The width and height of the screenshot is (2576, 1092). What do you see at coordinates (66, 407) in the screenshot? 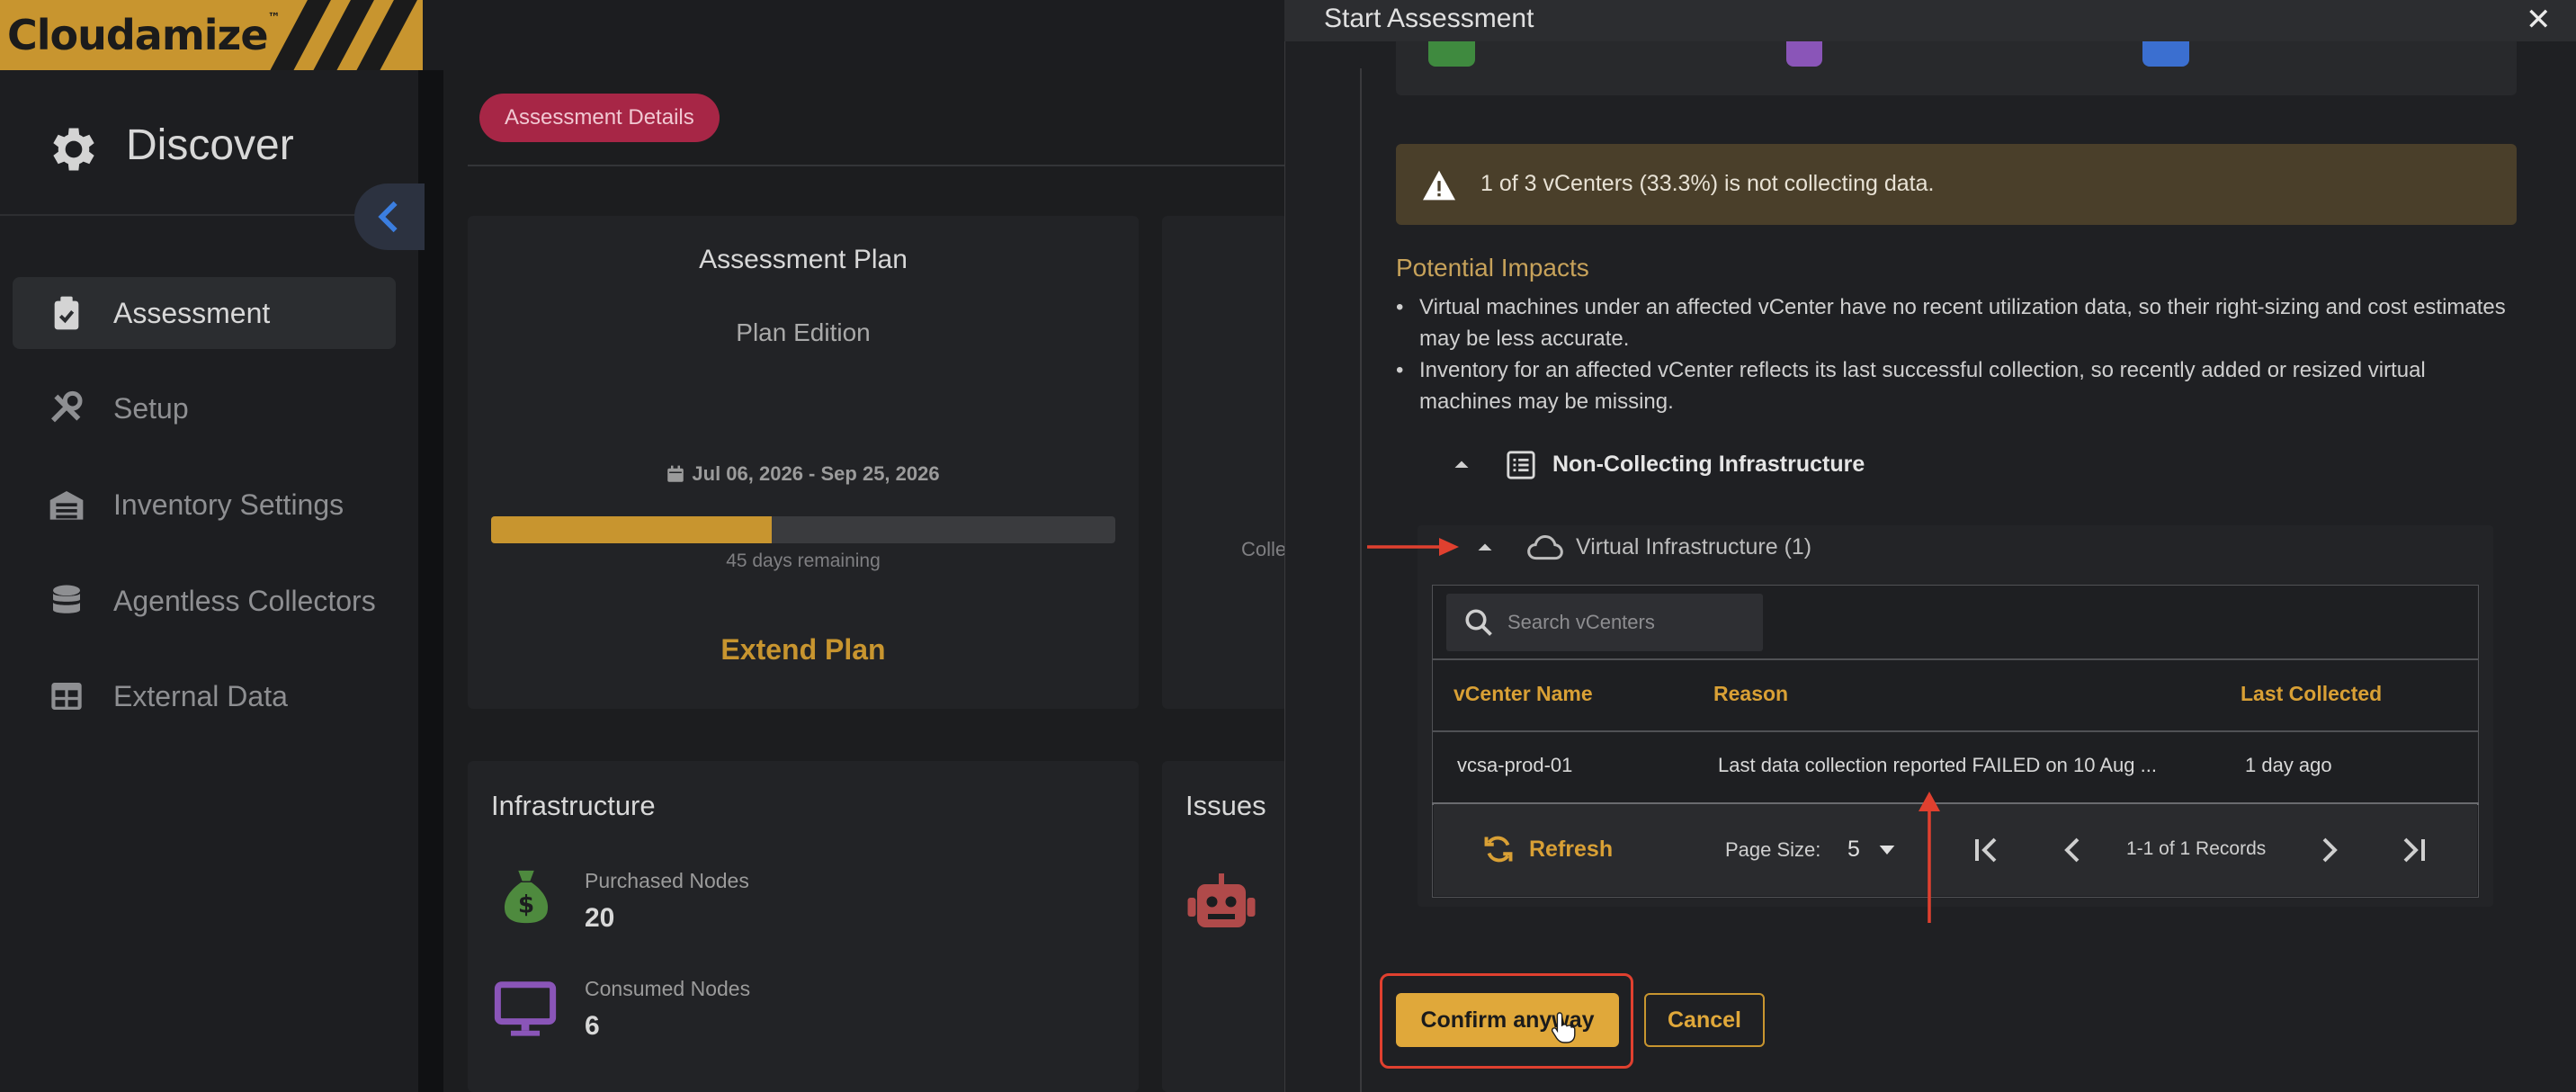
I see `tools-icon` at bounding box center [66, 407].